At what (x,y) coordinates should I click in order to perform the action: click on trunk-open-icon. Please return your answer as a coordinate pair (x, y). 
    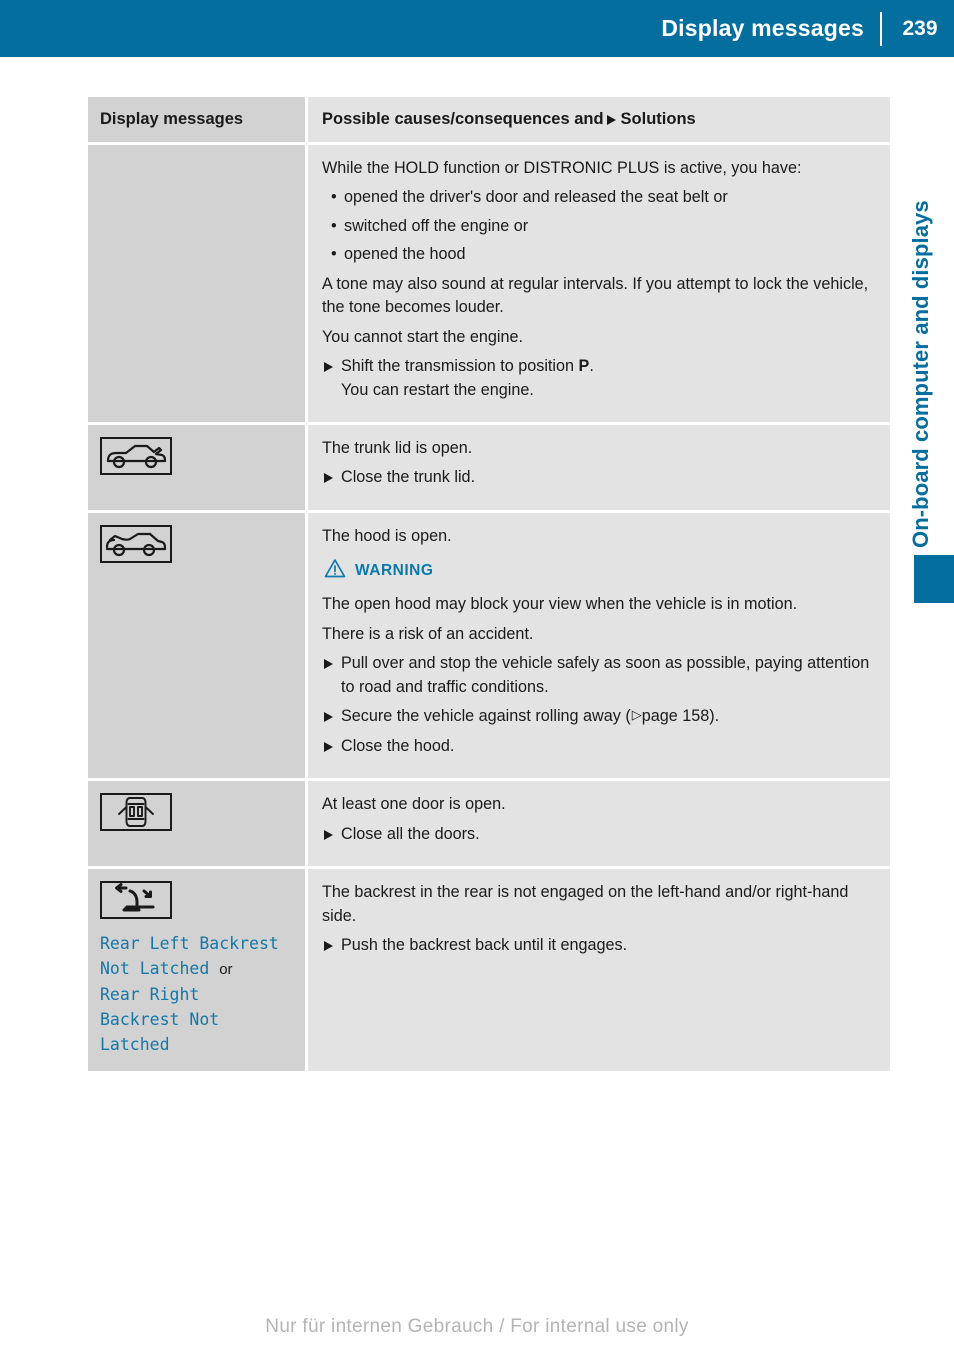
    Looking at the image, I should click on (136, 455).